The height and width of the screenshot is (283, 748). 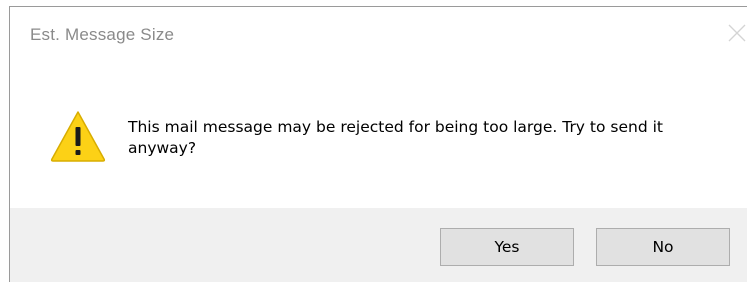 What do you see at coordinates (102, 34) in the screenshot?
I see `dialog-title: Est. Message Size` at bounding box center [102, 34].